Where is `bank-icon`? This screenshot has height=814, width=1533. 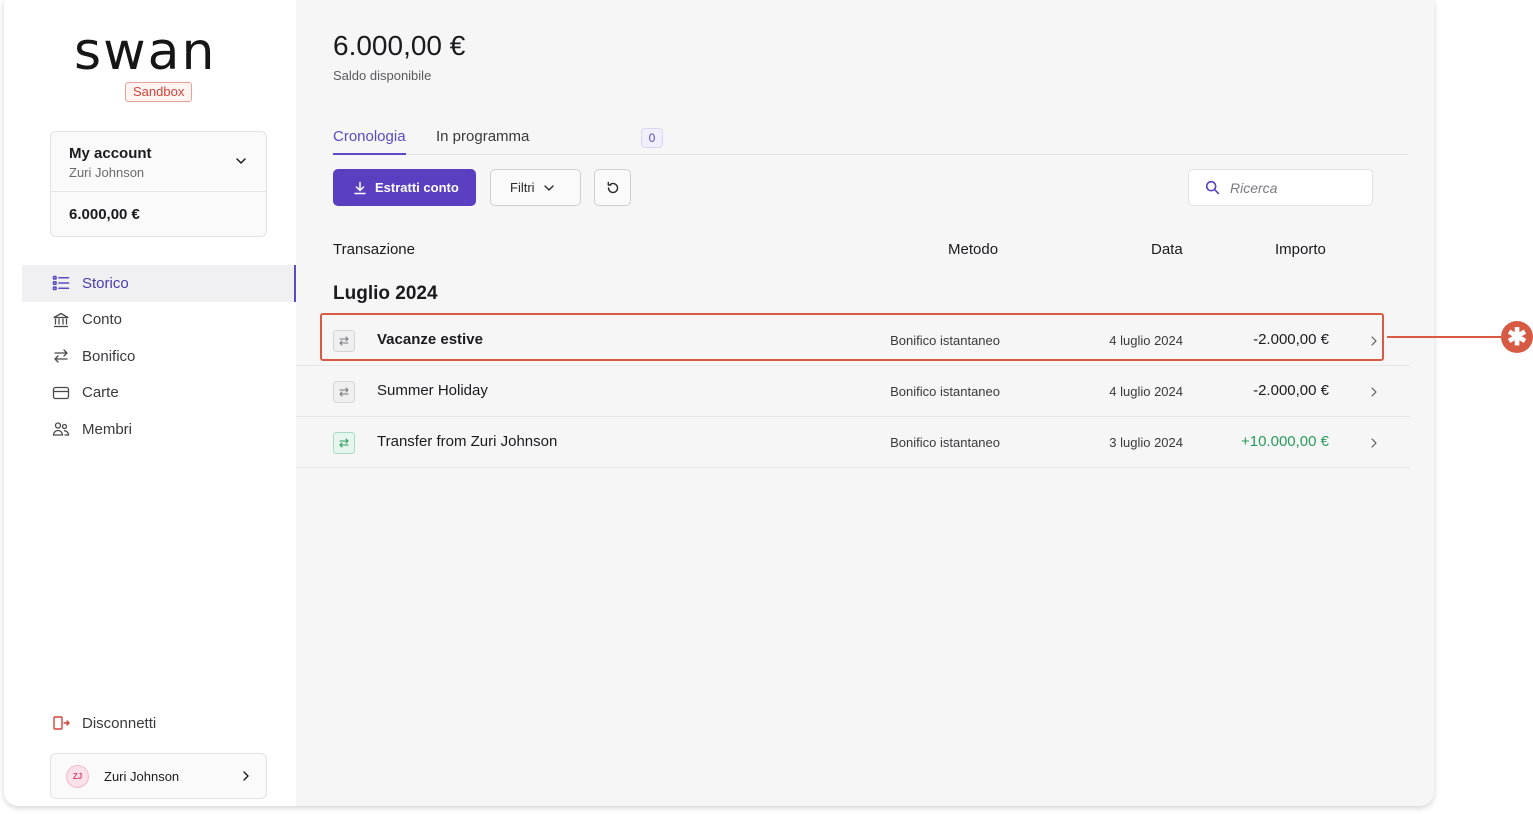
bank-icon is located at coordinates (61, 319).